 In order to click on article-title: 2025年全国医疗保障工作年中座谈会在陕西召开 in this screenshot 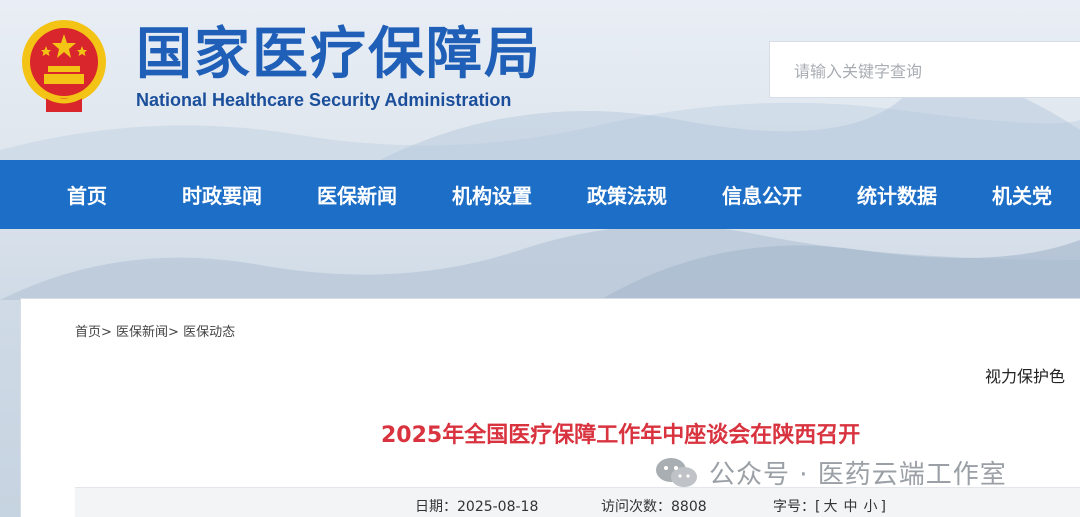, I will do `click(621, 435)`.